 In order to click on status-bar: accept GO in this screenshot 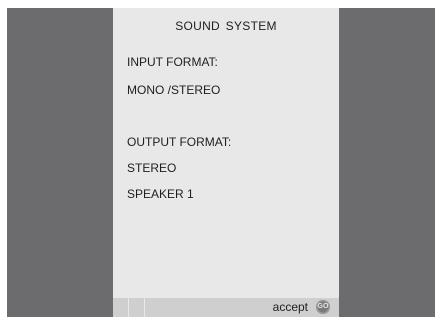, I will do `click(226, 307)`.